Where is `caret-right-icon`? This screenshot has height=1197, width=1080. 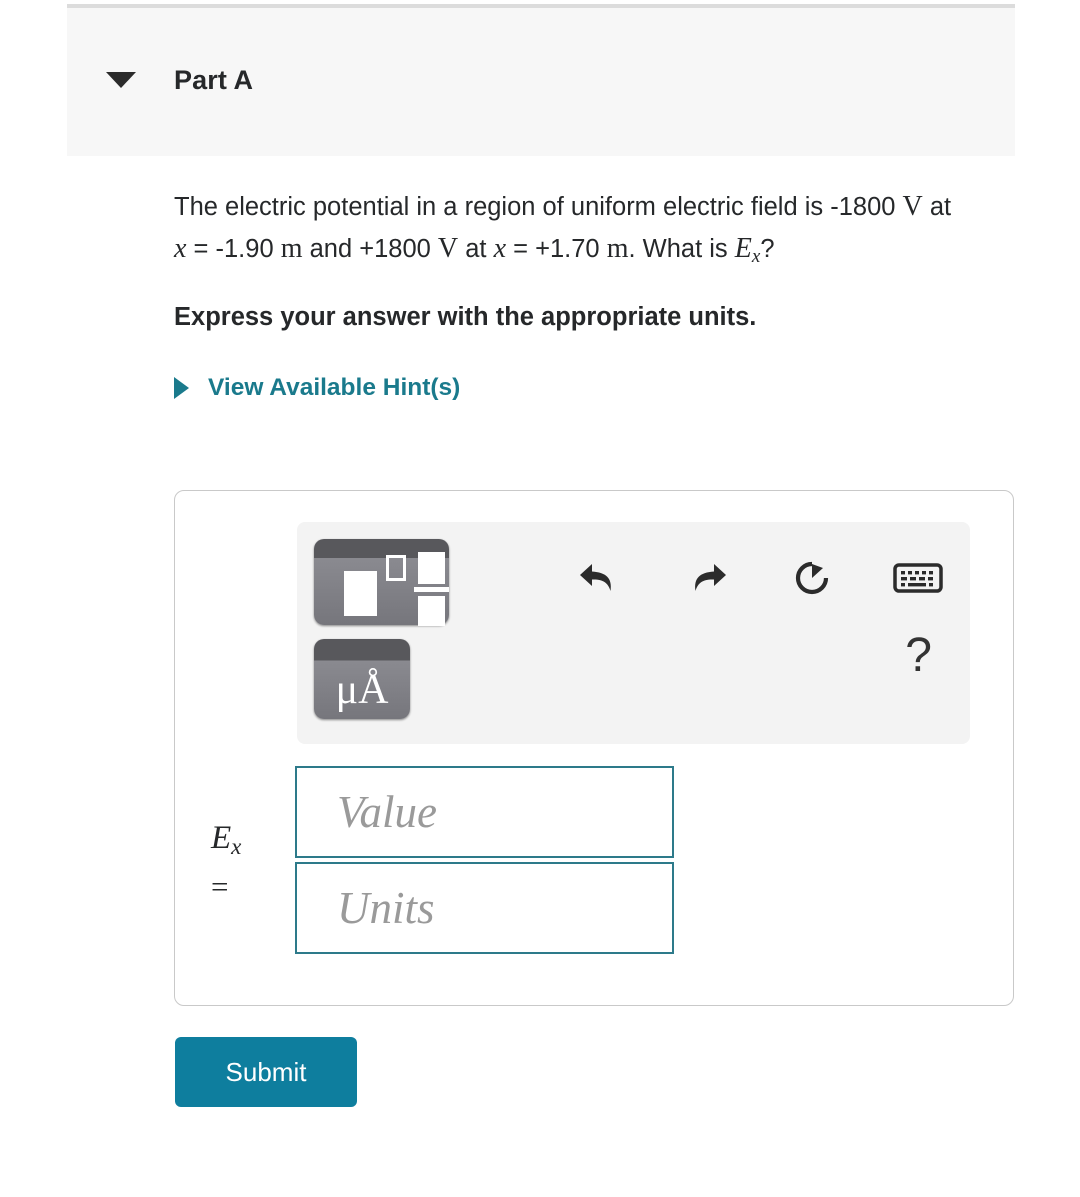
caret-right-icon is located at coordinates (181, 388).